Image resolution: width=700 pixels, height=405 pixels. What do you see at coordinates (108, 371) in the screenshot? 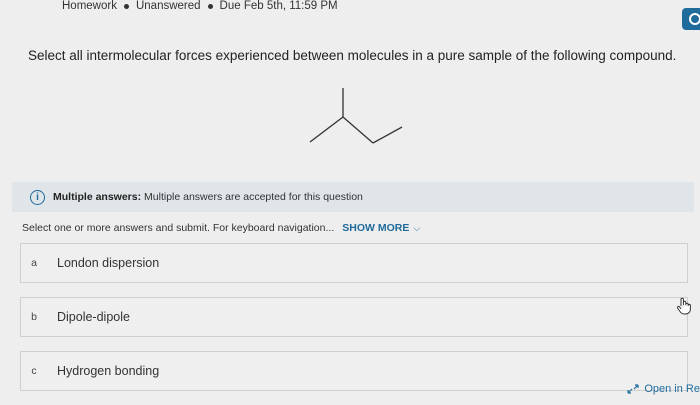
I see `option-label: Hydrogen bonding` at bounding box center [108, 371].